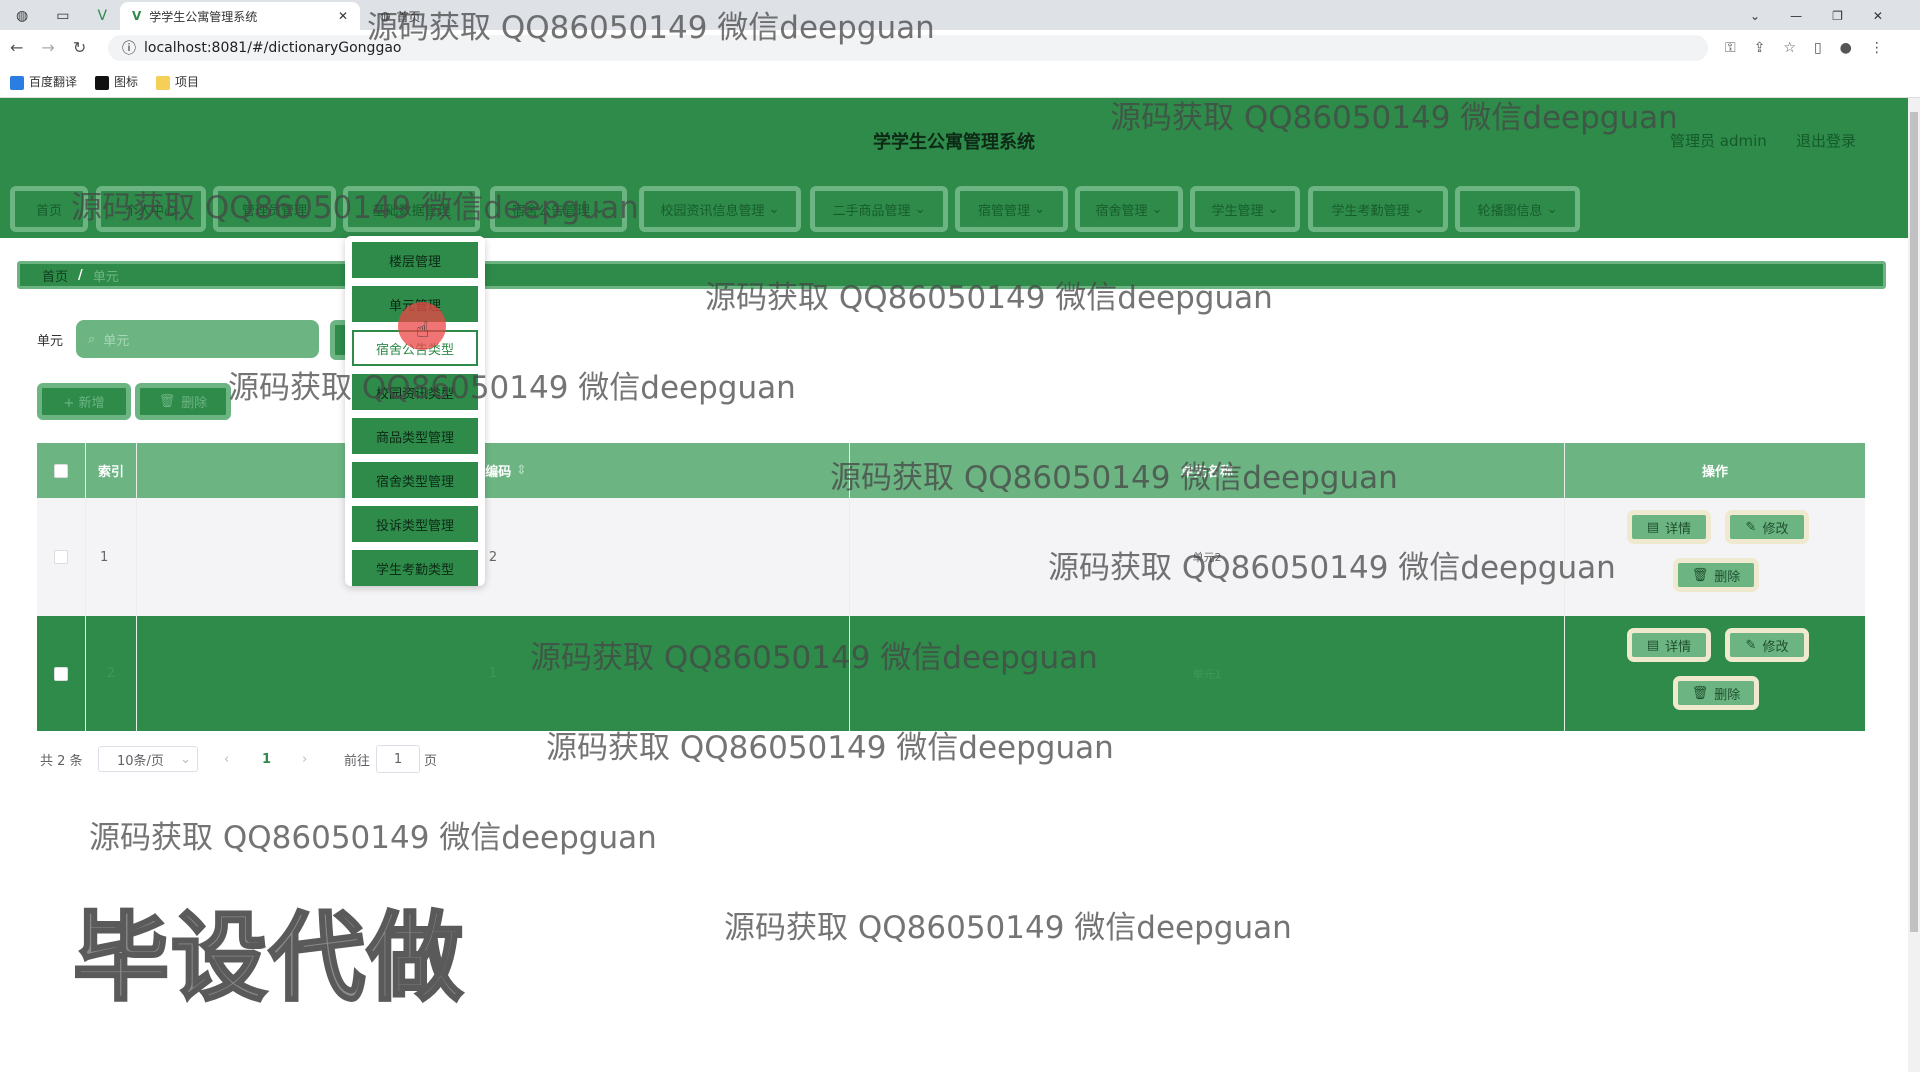  What do you see at coordinates (1846, 48) in the screenshot?
I see `profile-icon: ●` at bounding box center [1846, 48].